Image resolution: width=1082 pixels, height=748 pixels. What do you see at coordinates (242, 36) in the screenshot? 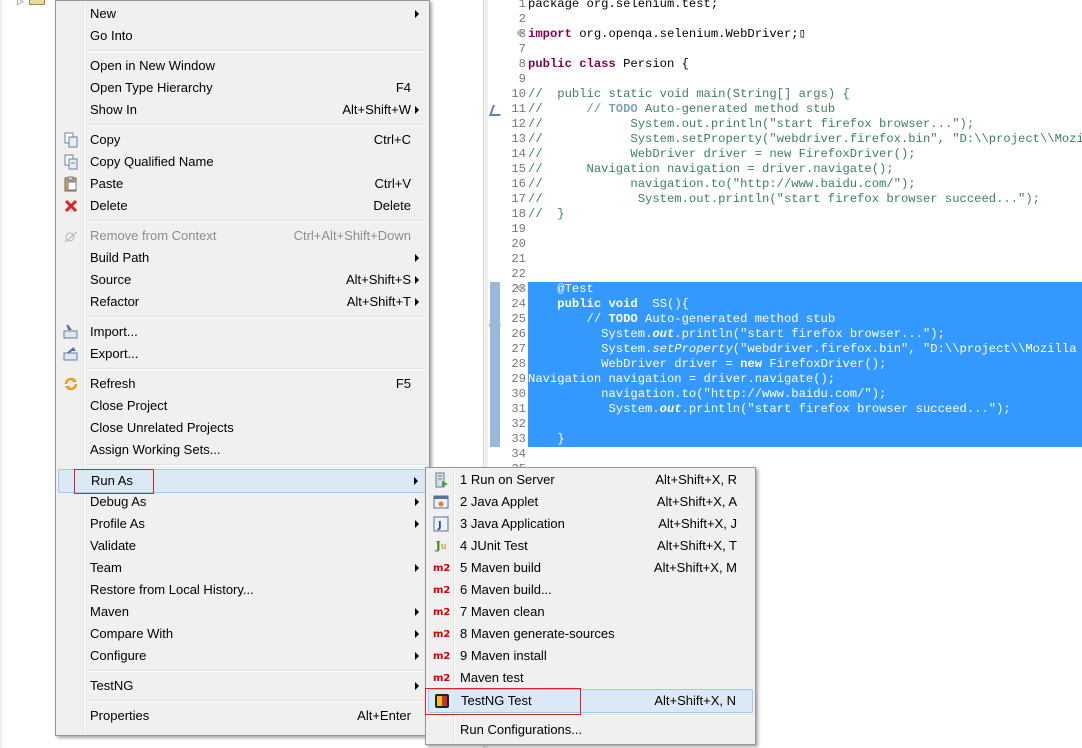
I see `menu-go-into: Go Into` at bounding box center [242, 36].